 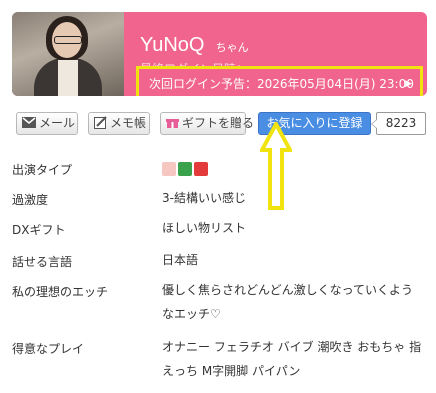 I want to click on mail-label: メール, so click(x=57, y=123).